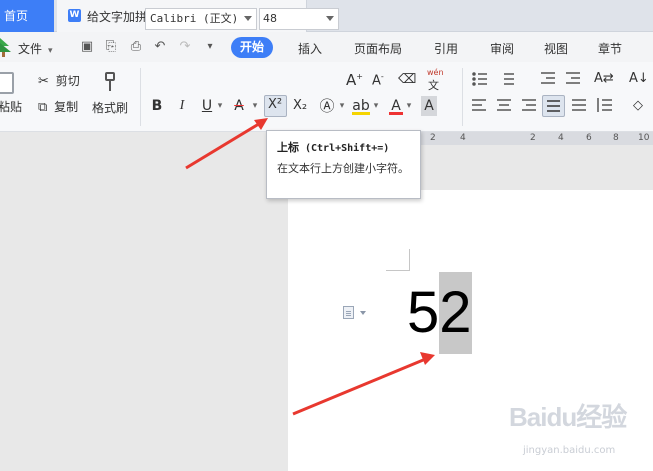 The height and width of the screenshot is (471, 653). What do you see at coordinates (7, 83) in the screenshot?
I see `paste-icon` at bounding box center [7, 83].